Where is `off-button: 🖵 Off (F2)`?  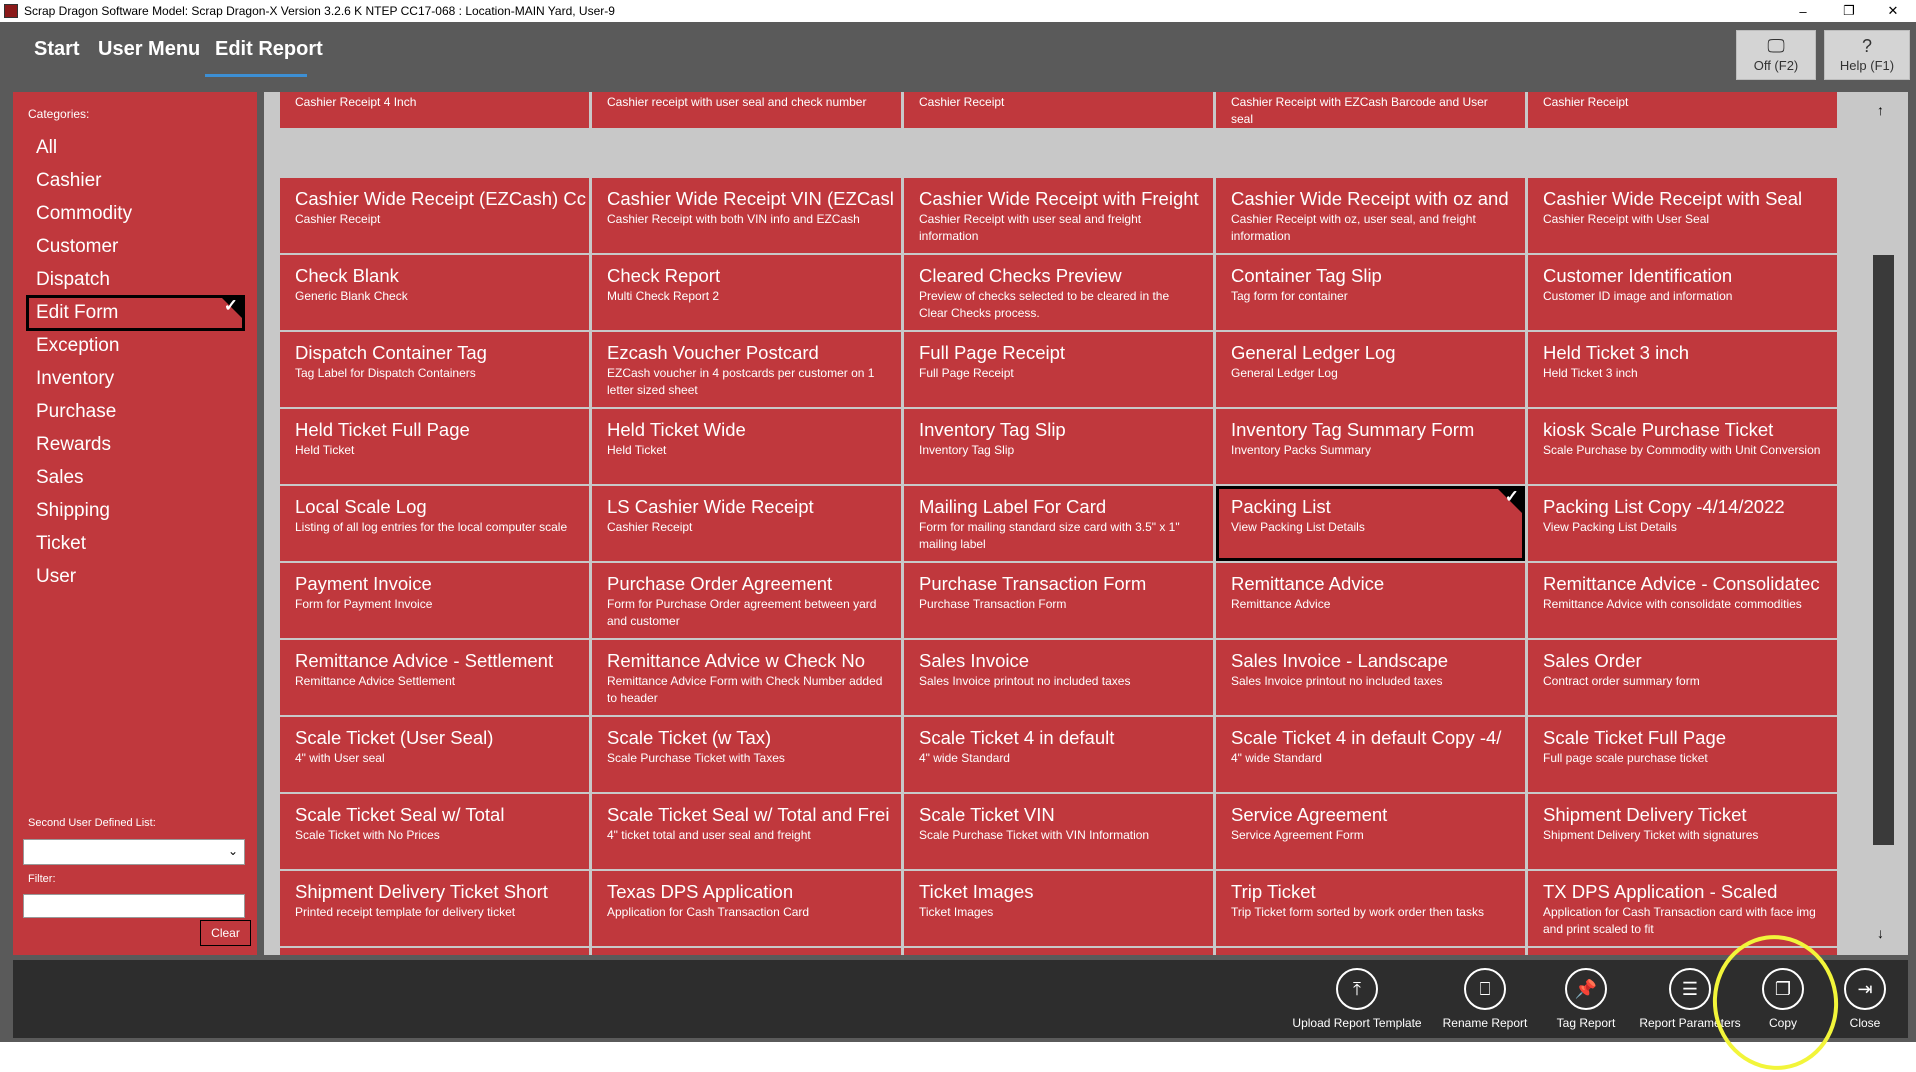 off-button: 🖵 Off (F2) is located at coordinates (1776, 55).